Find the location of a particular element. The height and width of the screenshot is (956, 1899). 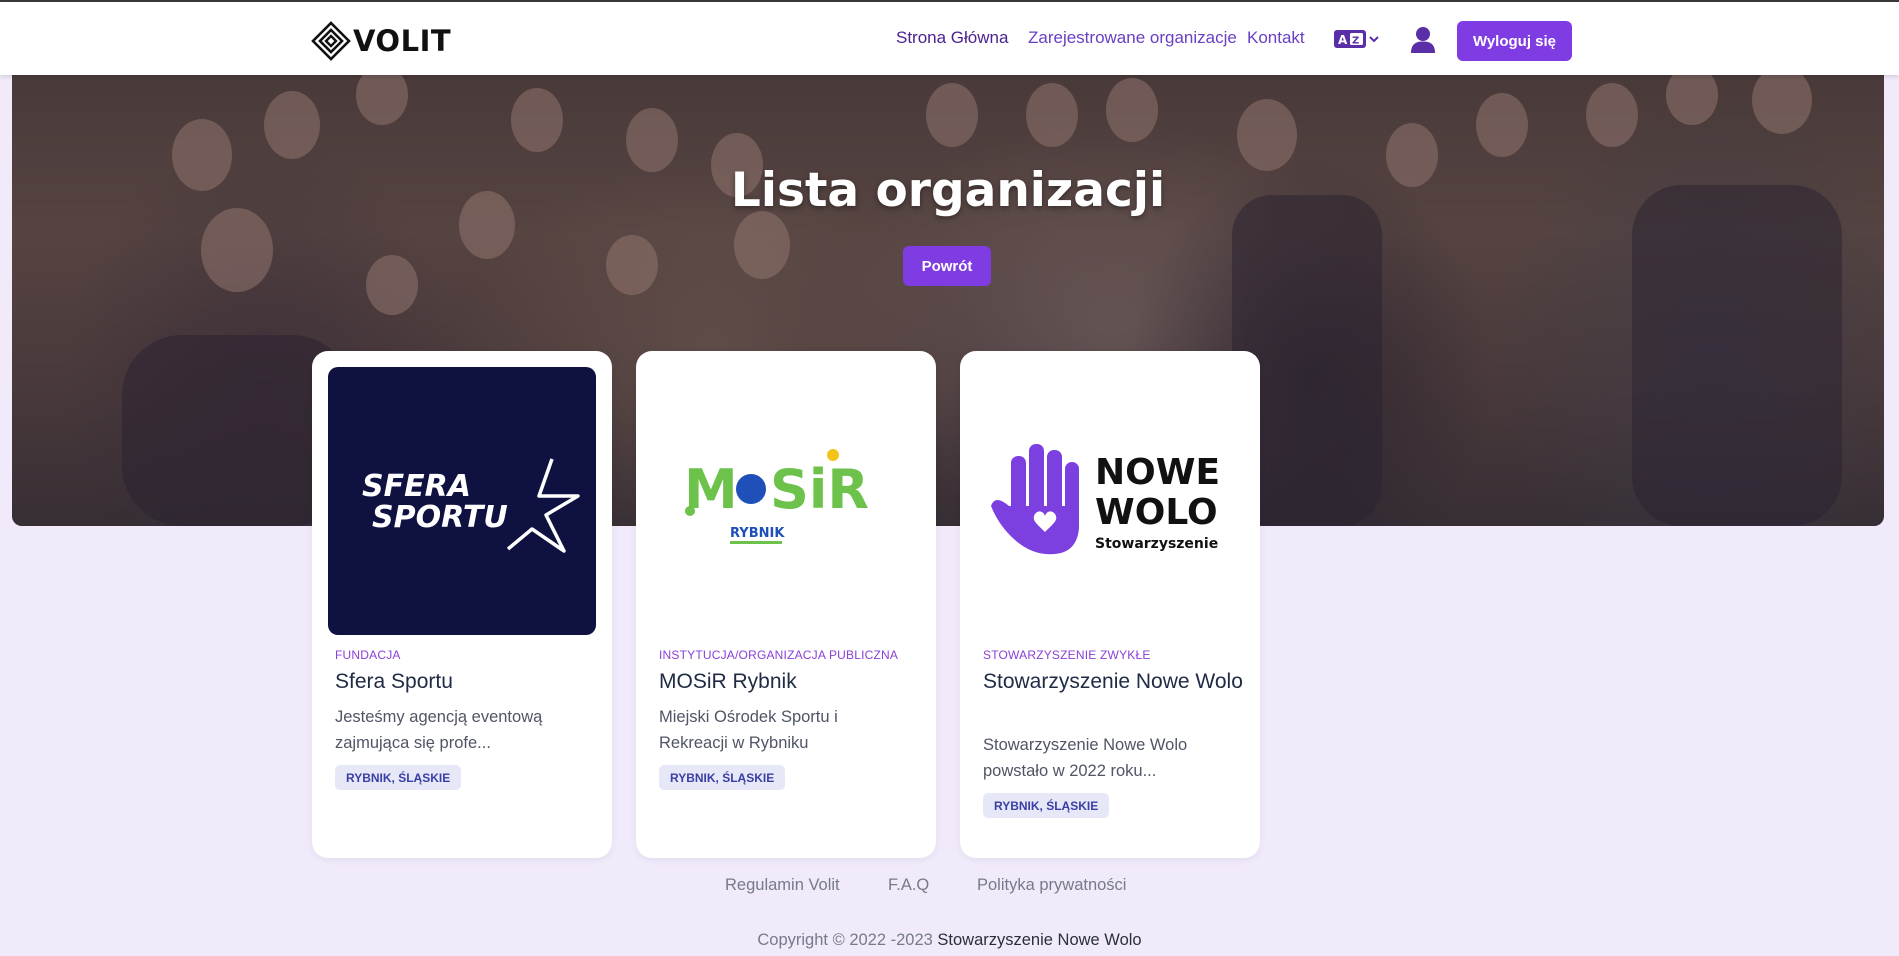

language-switcher: A Z is located at coordinates (1357, 39).